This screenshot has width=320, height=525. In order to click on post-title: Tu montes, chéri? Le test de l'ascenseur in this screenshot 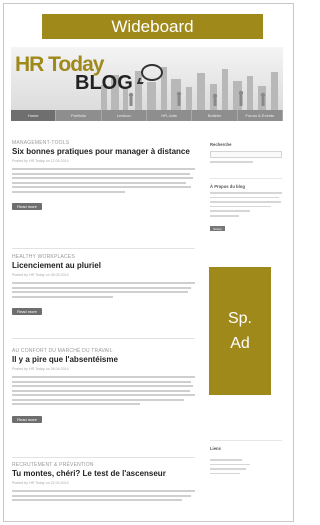, I will do `click(103, 474)`.